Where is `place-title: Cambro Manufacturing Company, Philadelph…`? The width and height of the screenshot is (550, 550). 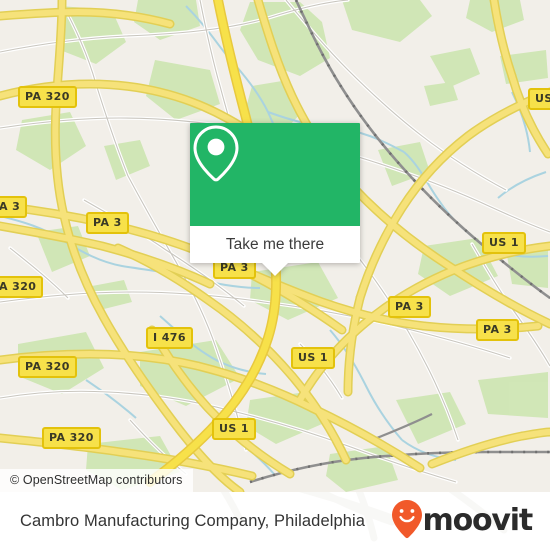
place-title: Cambro Manufacturing Company, Philadelph… is located at coordinates (193, 520).